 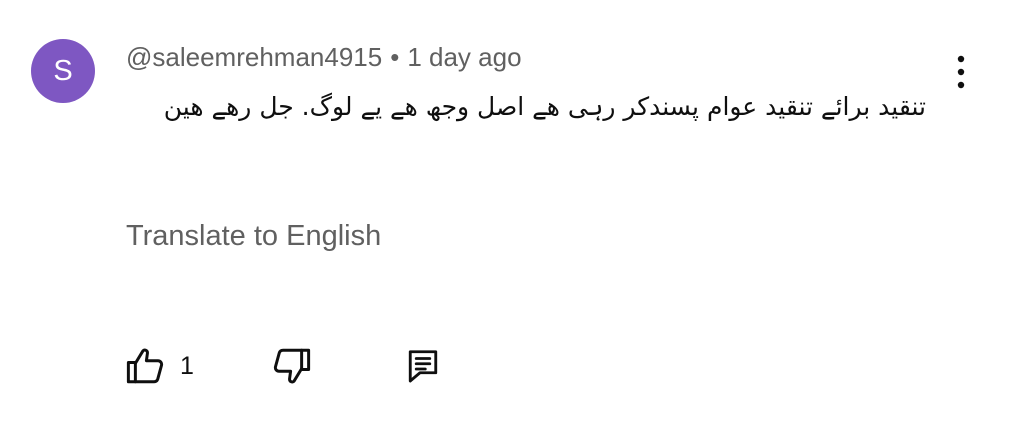 I want to click on avatar-letter: S, so click(x=63, y=70).